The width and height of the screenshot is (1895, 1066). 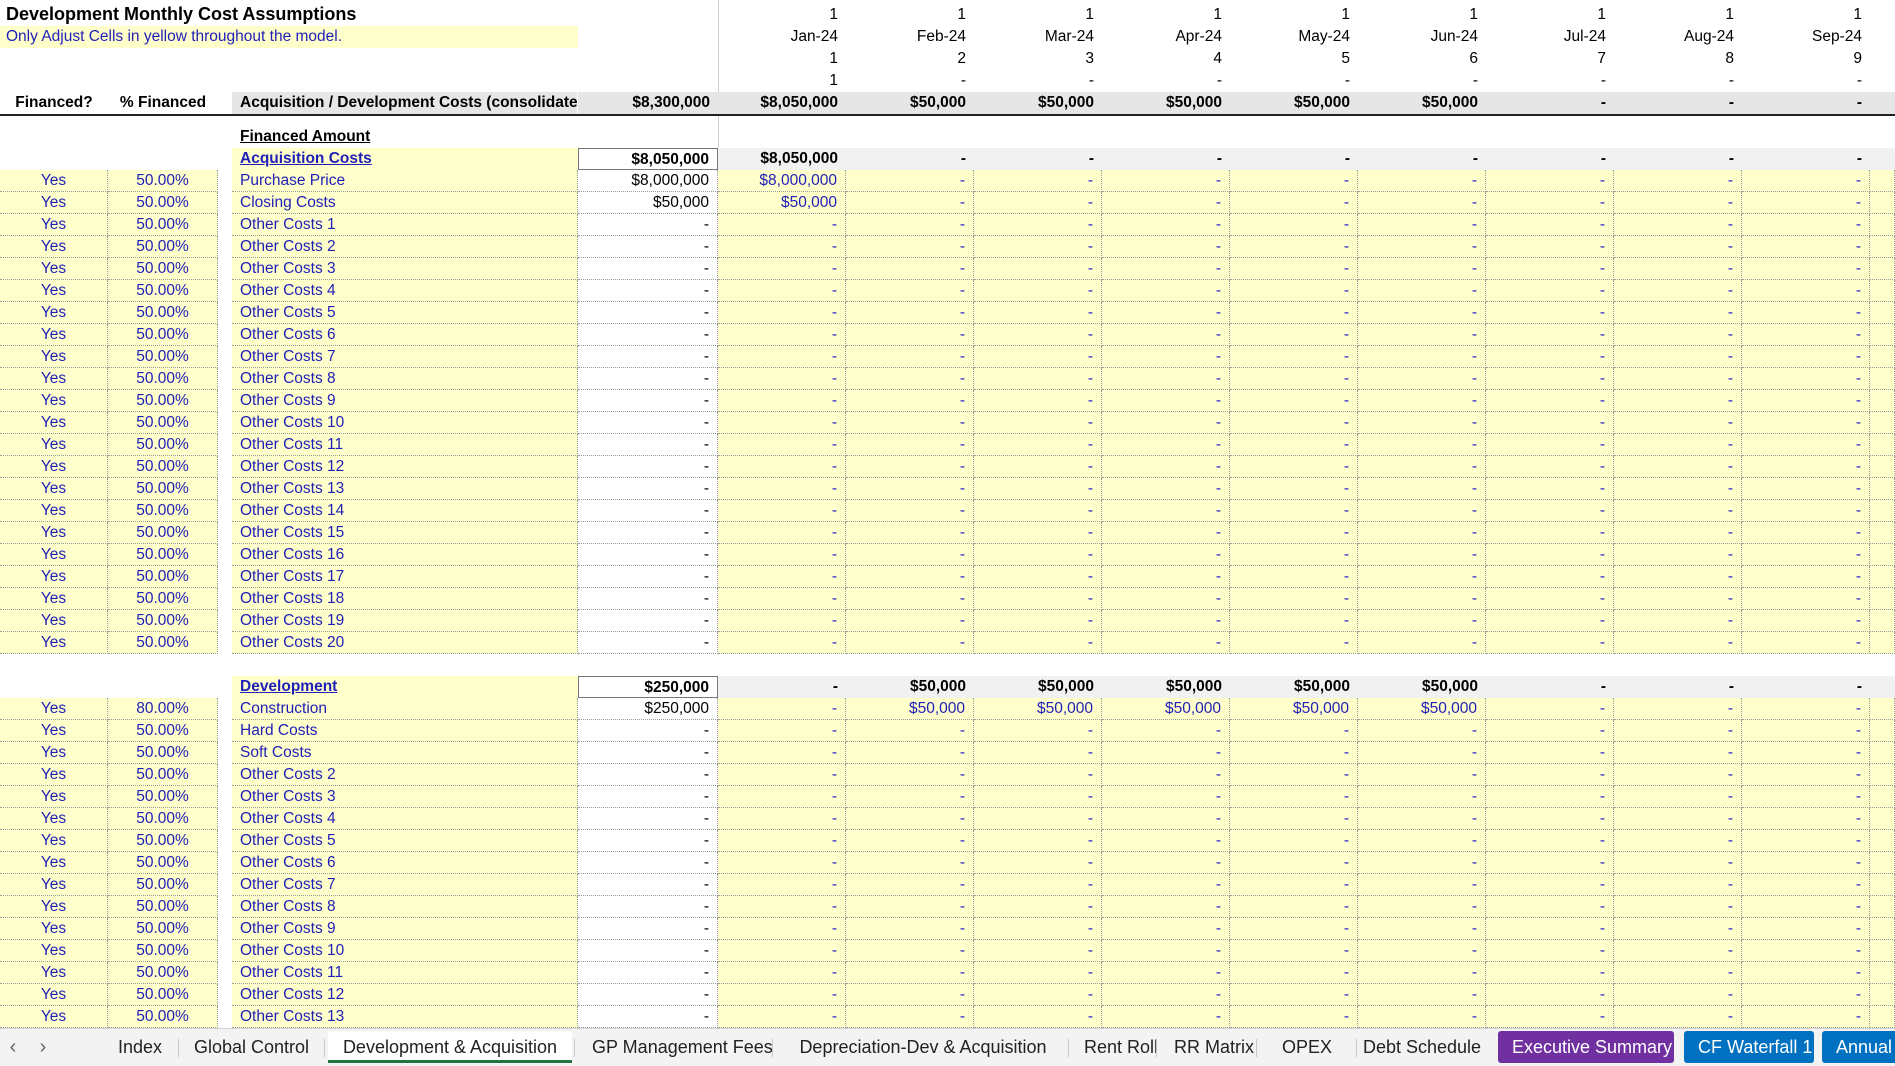 What do you see at coordinates (405, 973) in the screenshot?
I see `cost-line-label: Other Costs 11` at bounding box center [405, 973].